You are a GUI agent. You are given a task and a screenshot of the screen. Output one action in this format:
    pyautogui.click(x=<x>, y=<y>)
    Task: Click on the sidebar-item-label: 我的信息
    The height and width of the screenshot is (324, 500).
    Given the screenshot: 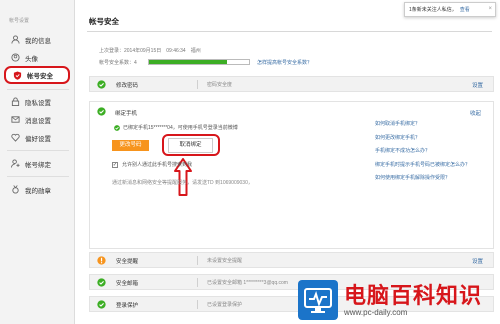 What is the action you would take?
    pyautogui.click(x=38, y=41)
    